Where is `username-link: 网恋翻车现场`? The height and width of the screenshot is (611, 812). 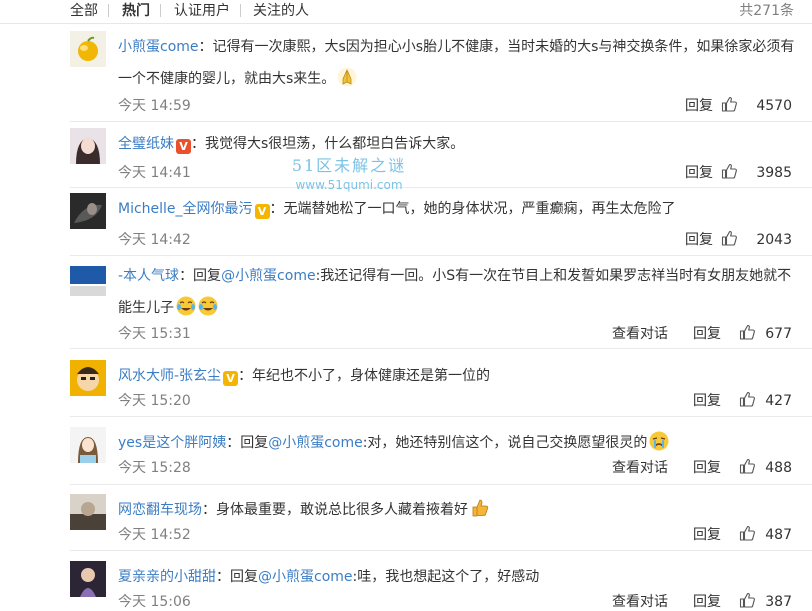 username-link: 网恋翻车现场 is located at coordinates (160, 510).